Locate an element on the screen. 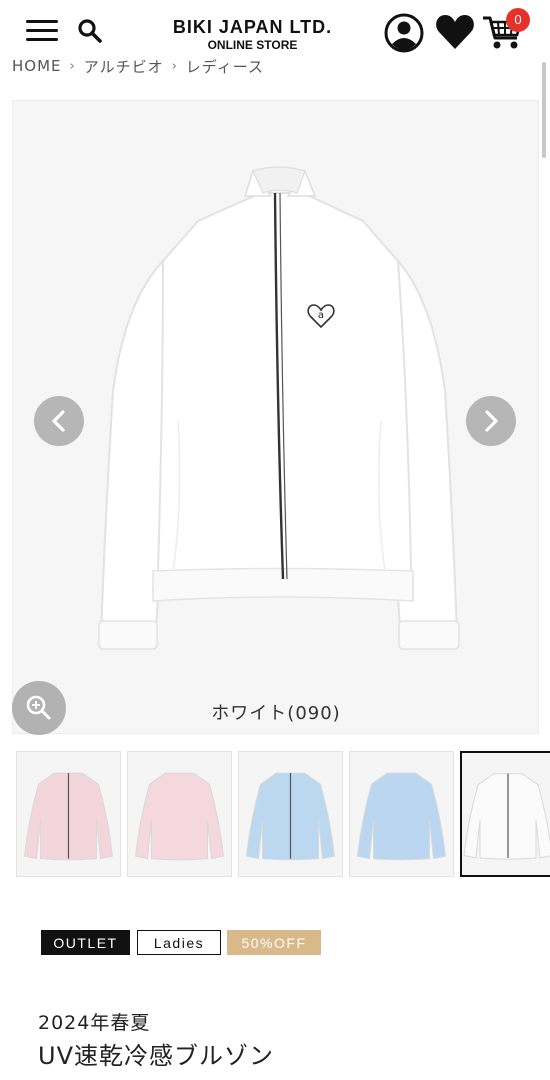 The width and height of the screenshot is (550, 1080). chevron-left-icon is located at coordinates (58, 421).